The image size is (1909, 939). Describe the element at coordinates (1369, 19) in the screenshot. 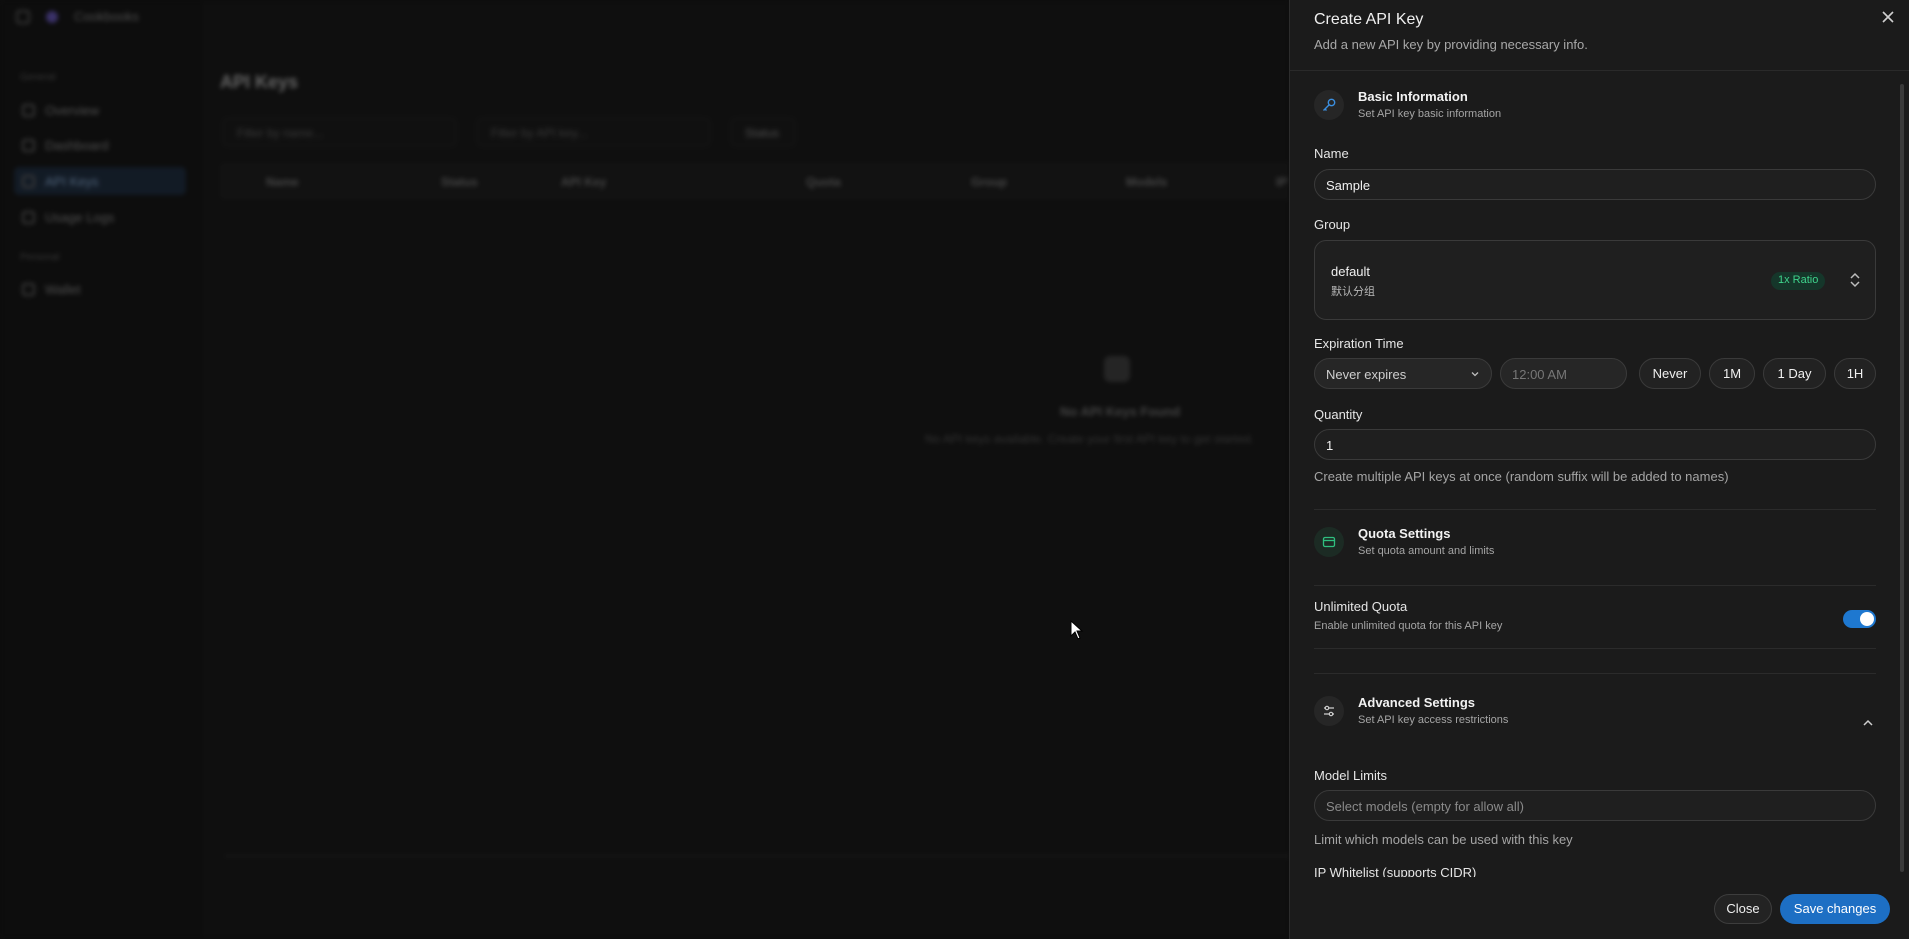

I see `panel-title: Create API Key` at that location.